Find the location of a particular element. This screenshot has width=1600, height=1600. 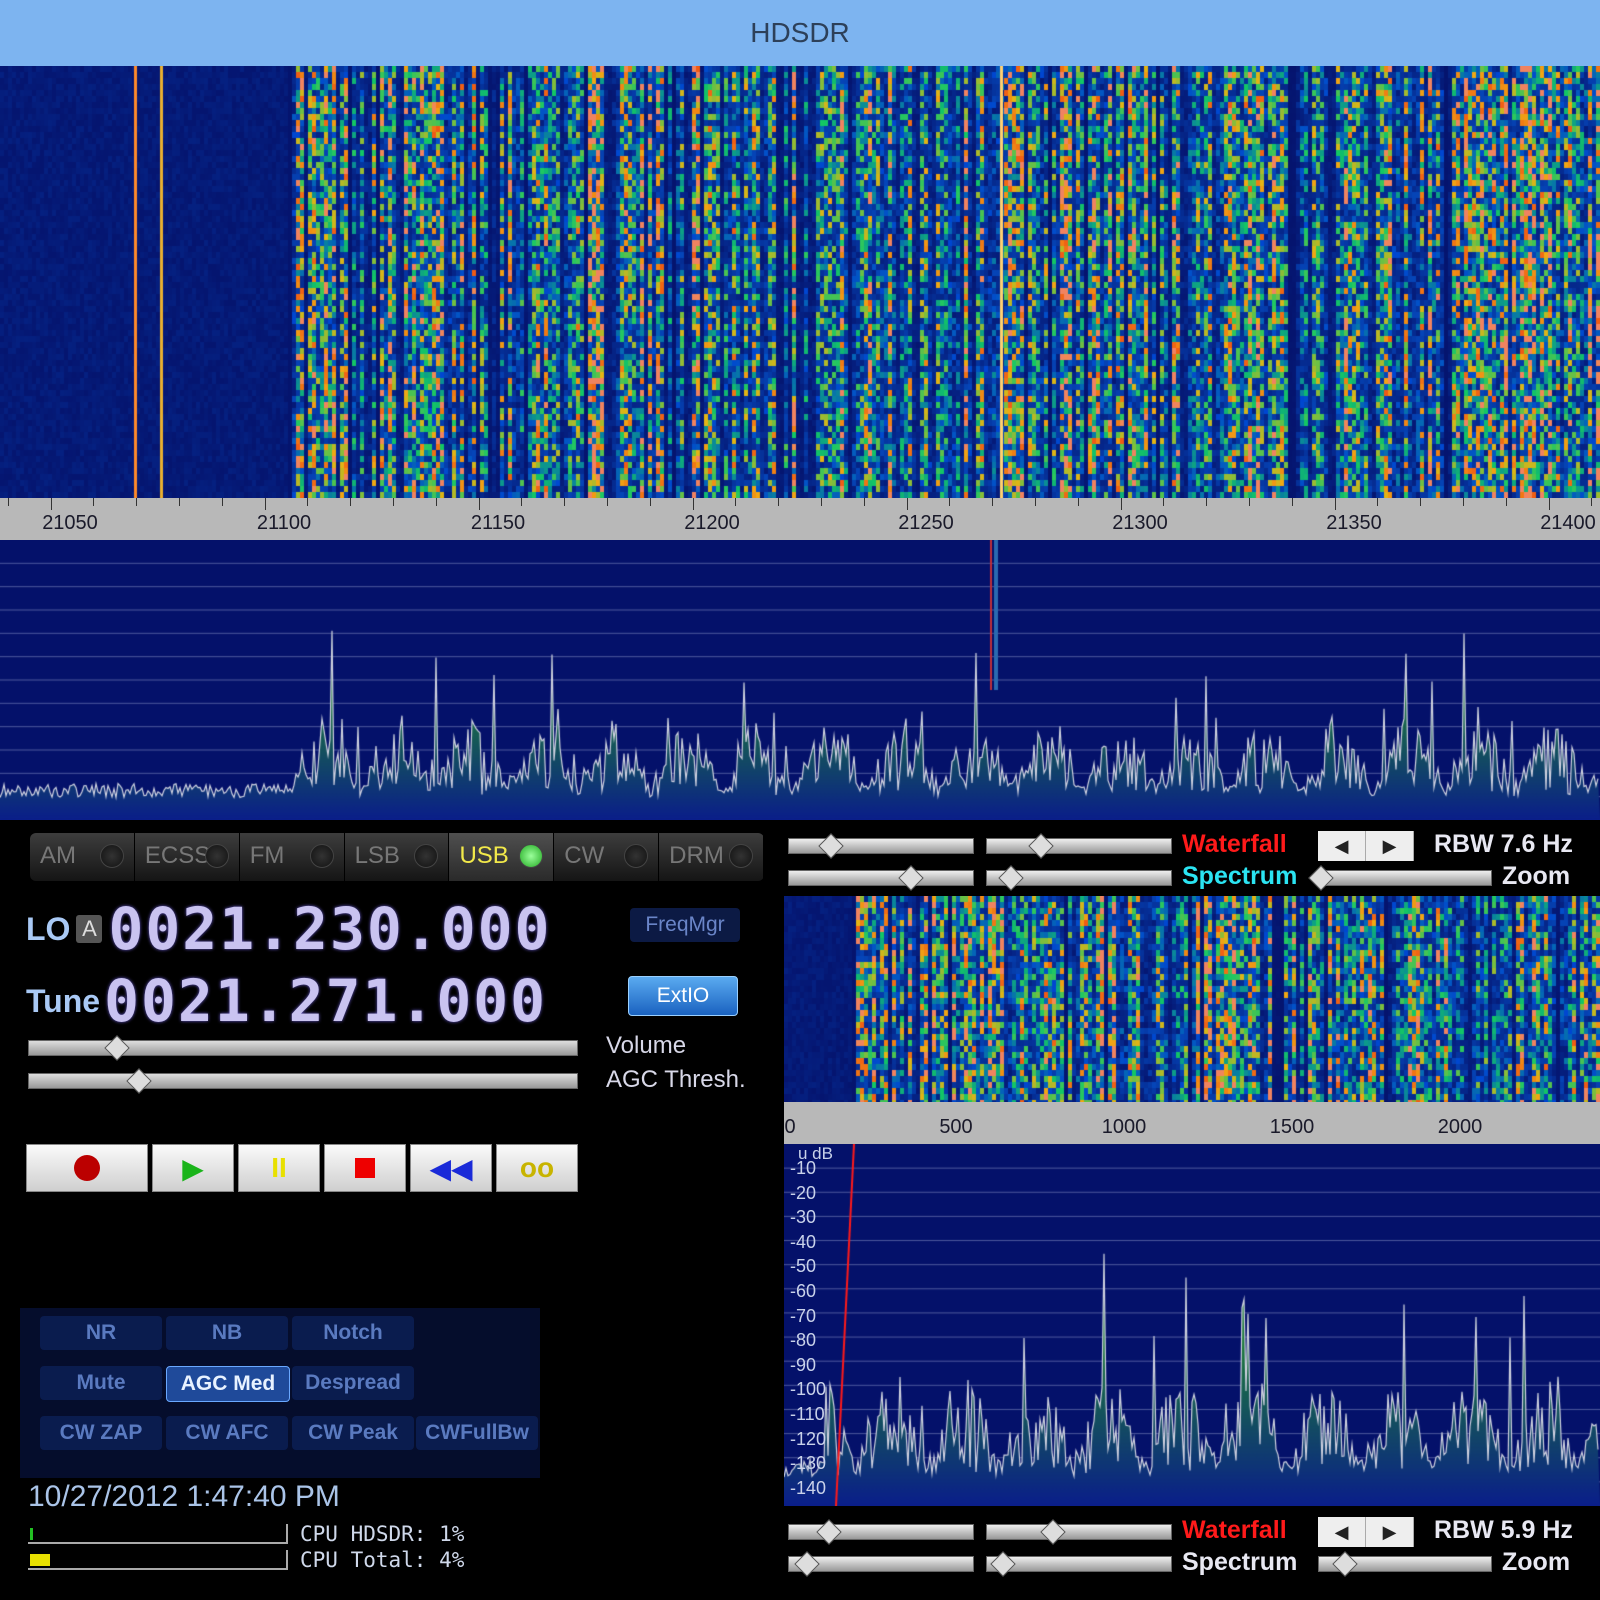

af-spectrum-max-slider is located at coordinates (1079, 1564).